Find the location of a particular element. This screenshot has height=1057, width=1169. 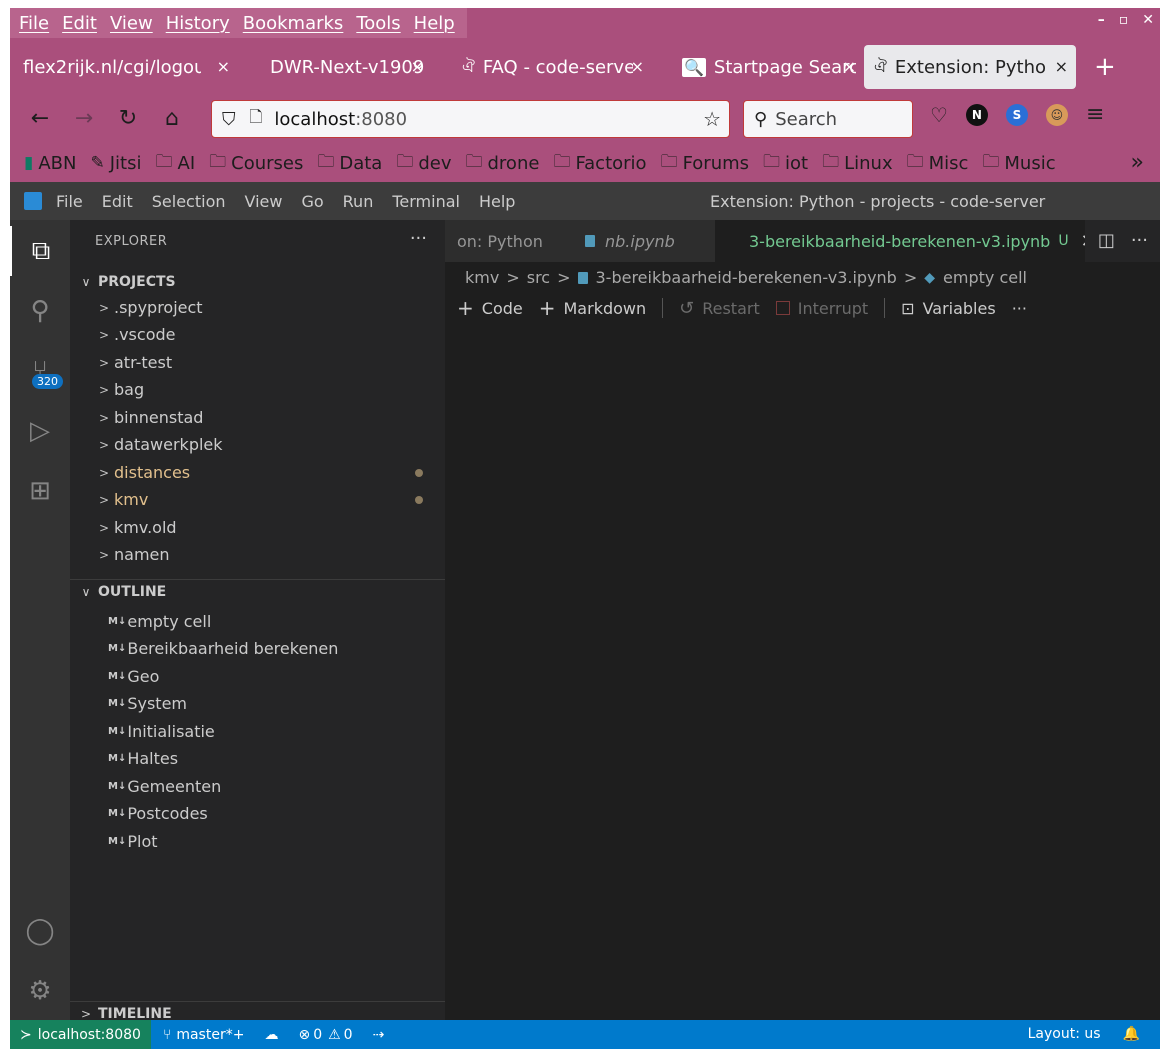

tab-close-icon: ✕ is located at coordinates (1083, 241).